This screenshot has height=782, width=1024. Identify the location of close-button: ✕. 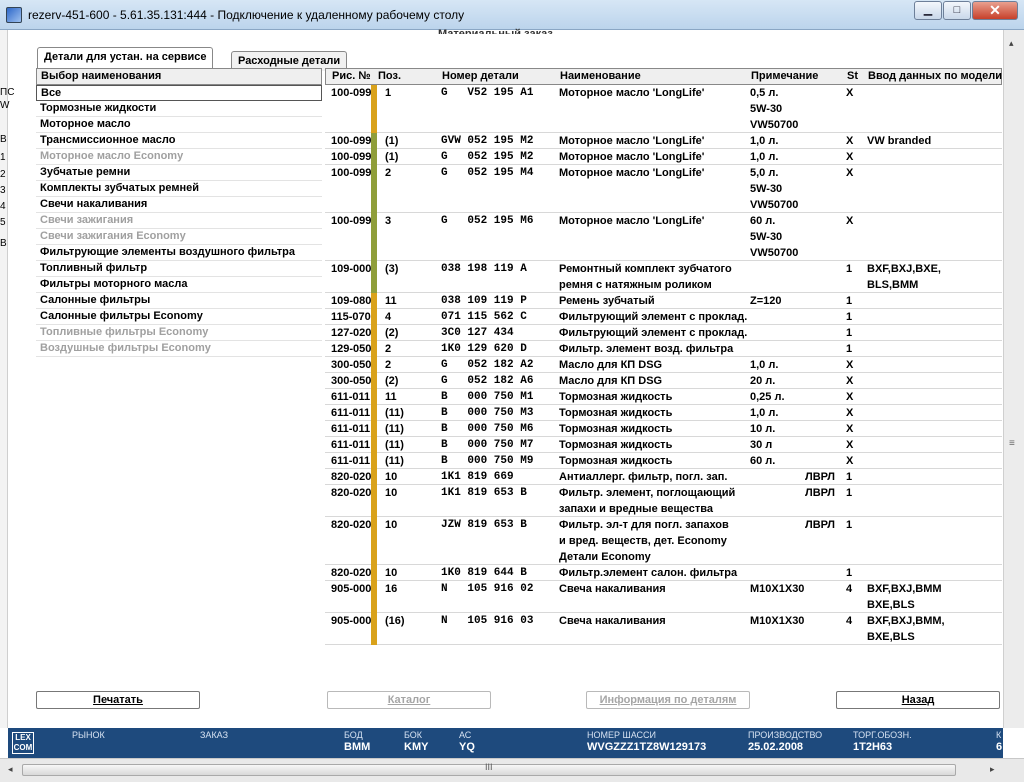
(995, 10).